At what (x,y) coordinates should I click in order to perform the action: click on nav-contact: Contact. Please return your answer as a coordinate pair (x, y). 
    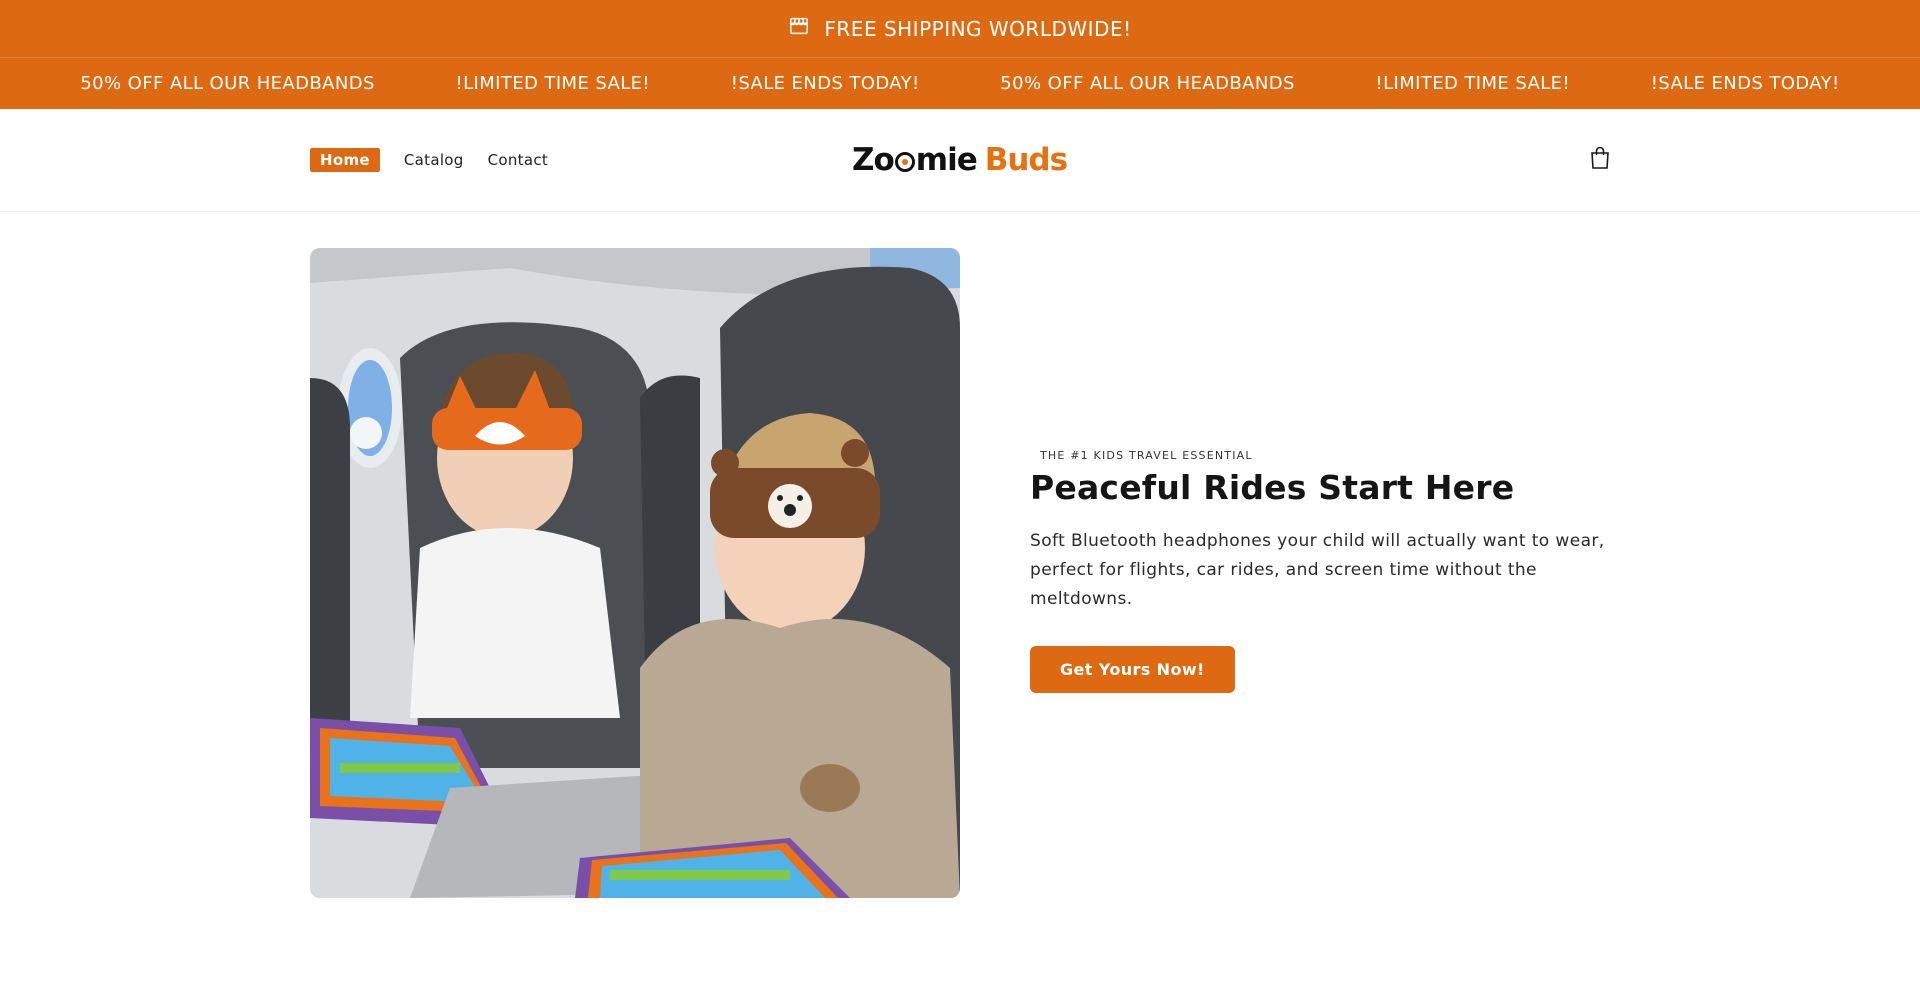
    Looking at the image, I should click on (518, 160).